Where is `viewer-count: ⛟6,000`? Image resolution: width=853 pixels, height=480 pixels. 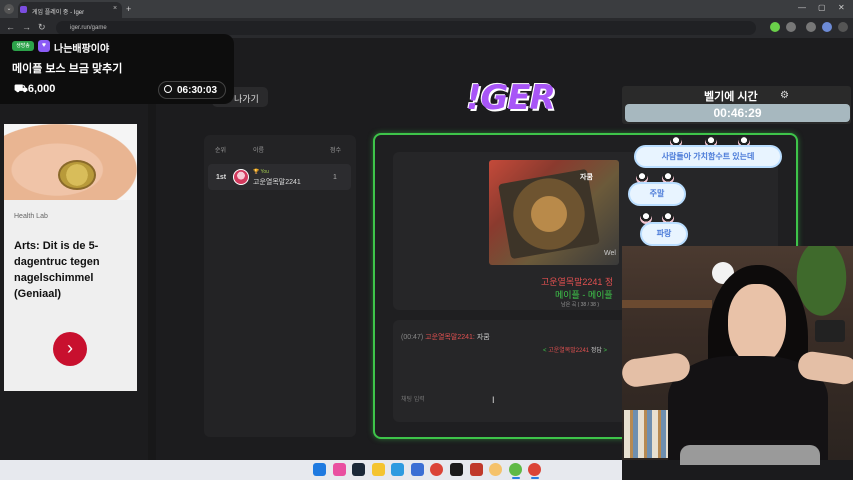
viewer-count: ⛟6,000 is located at coordinates (34, 90).